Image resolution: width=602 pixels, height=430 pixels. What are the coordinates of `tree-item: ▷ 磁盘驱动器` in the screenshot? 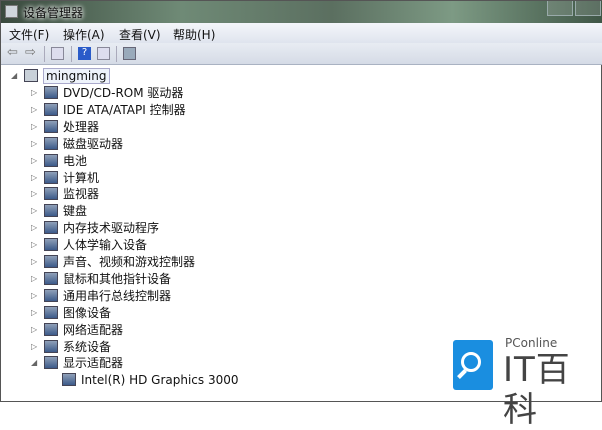 It's located at (77, 143).